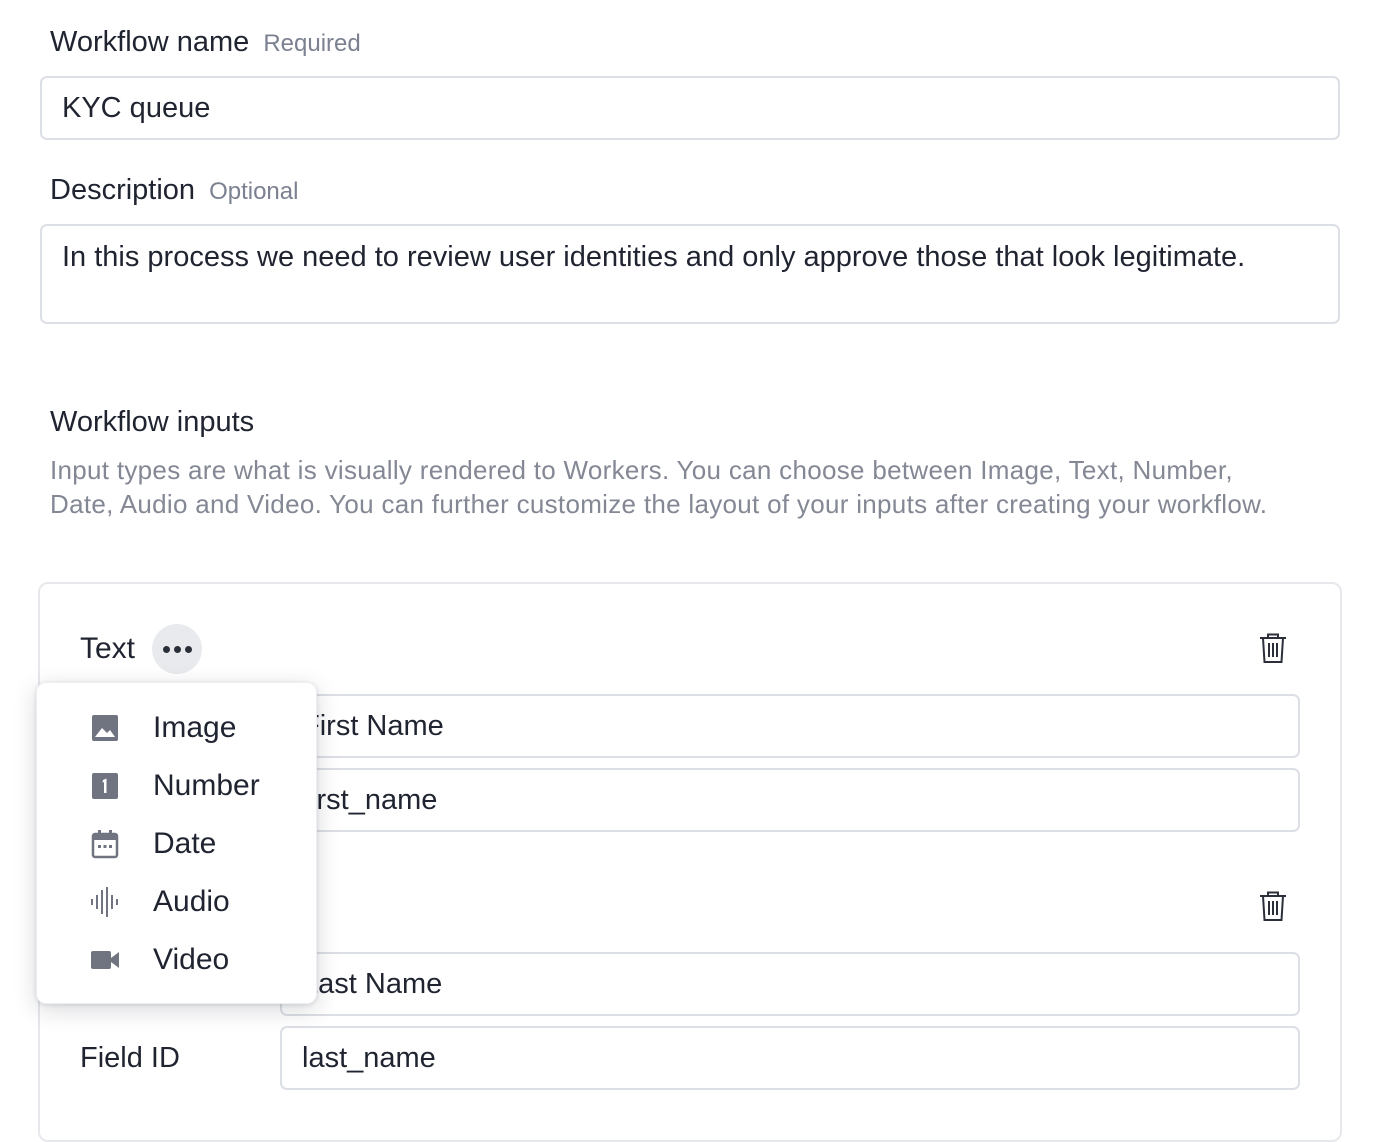  What do you see at coordinates (105, 902) in the screenshot?
I see `audio-waveform-icon` at bounding box center [105, 902].